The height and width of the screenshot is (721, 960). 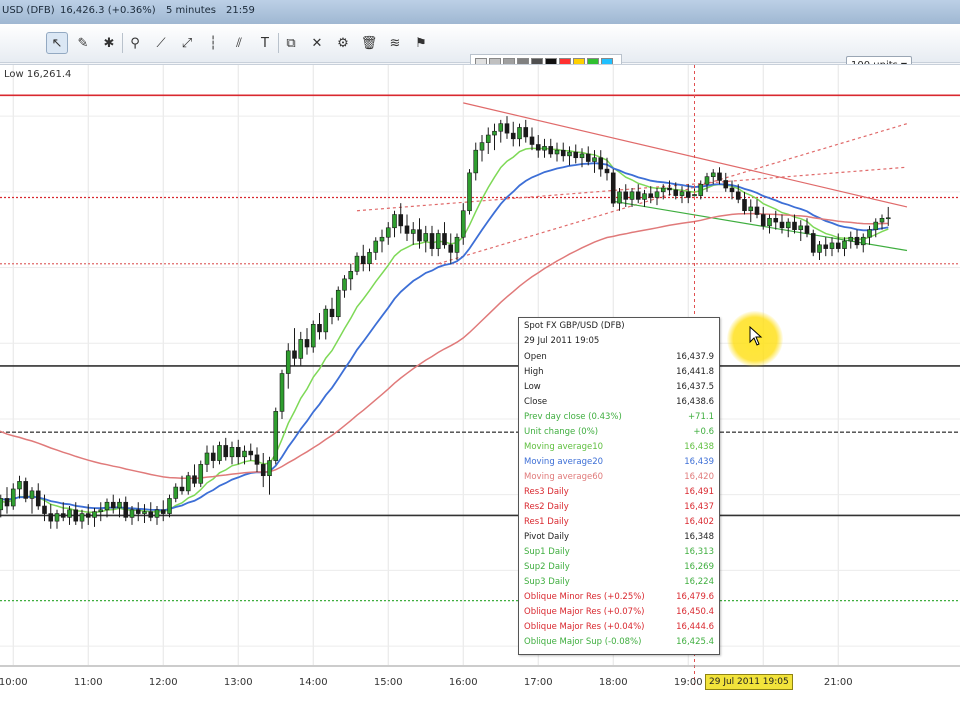 What do you see at coordinates (699, 492) in the screenshot?
I see `tooltip-row-value: 16,491` at bounding box center [699, 492].